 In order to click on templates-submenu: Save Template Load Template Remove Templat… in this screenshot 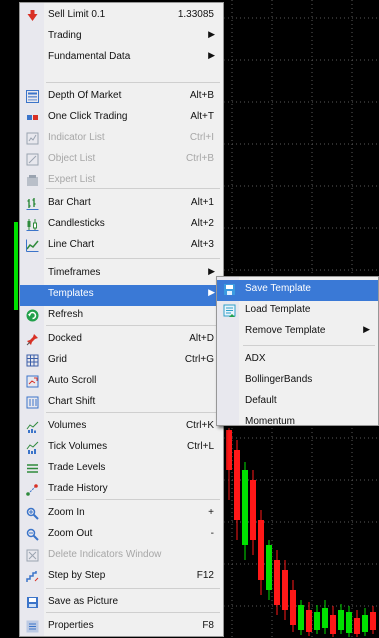, I will do `click(297, 351)`.